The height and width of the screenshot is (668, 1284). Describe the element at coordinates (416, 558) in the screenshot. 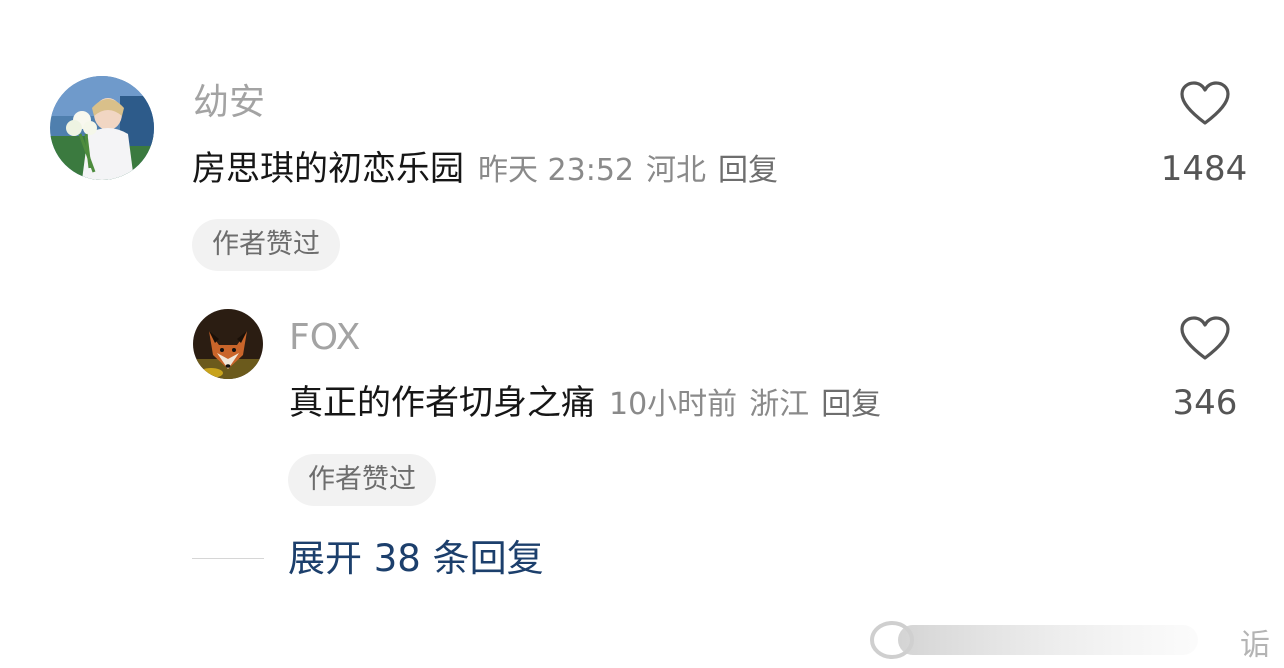

I see `expand-replies-link: 展开 38 条回复` at that location.